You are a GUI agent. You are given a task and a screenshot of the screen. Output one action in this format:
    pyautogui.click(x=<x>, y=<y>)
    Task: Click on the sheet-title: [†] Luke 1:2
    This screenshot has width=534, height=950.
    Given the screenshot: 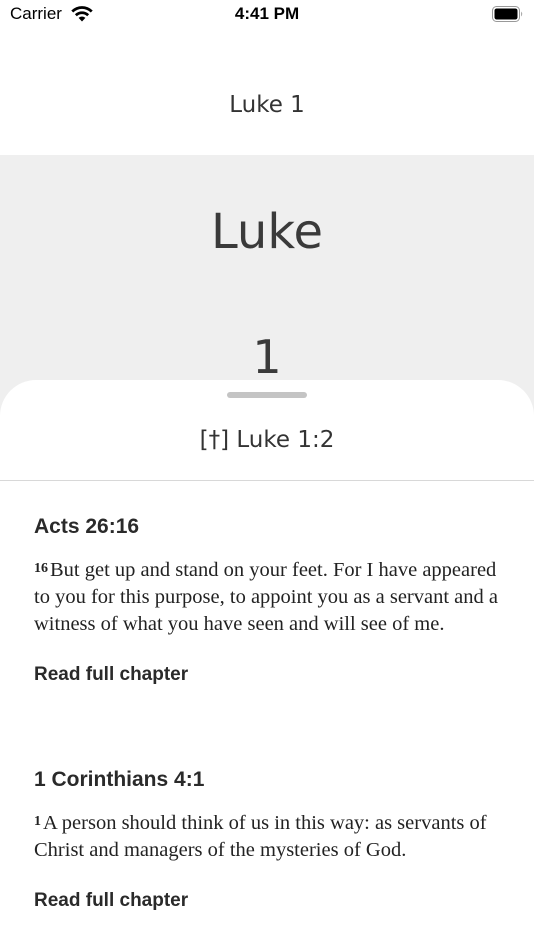 What is the action you would take?
    pyautogui.click(x=267, y=440)
    